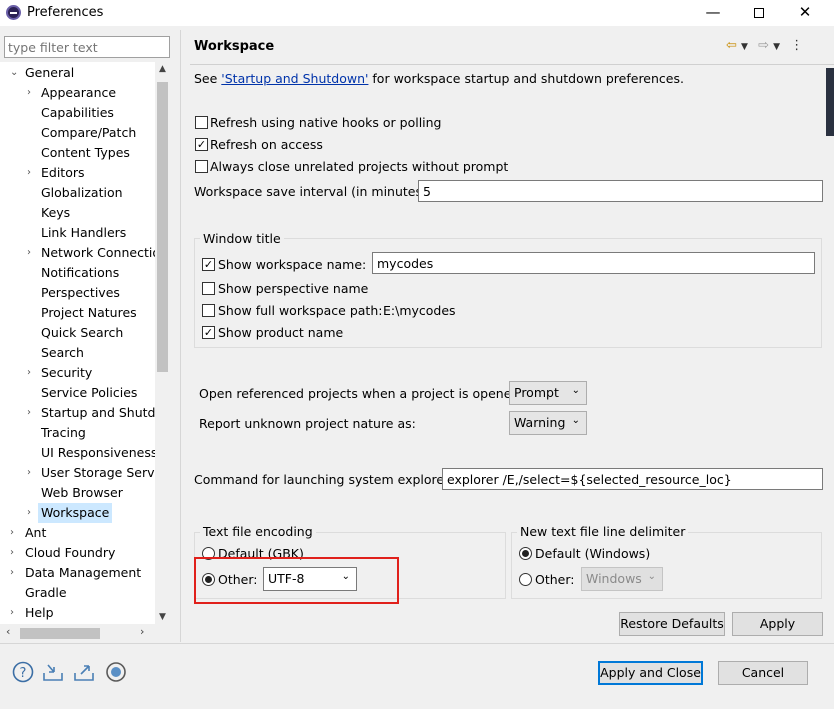 The width and height of the screenshot is (834, 709). Describe the element at coordinates (98, 472) in the screenshot. I see `tree-item-label: User Storage Servic` at that location.